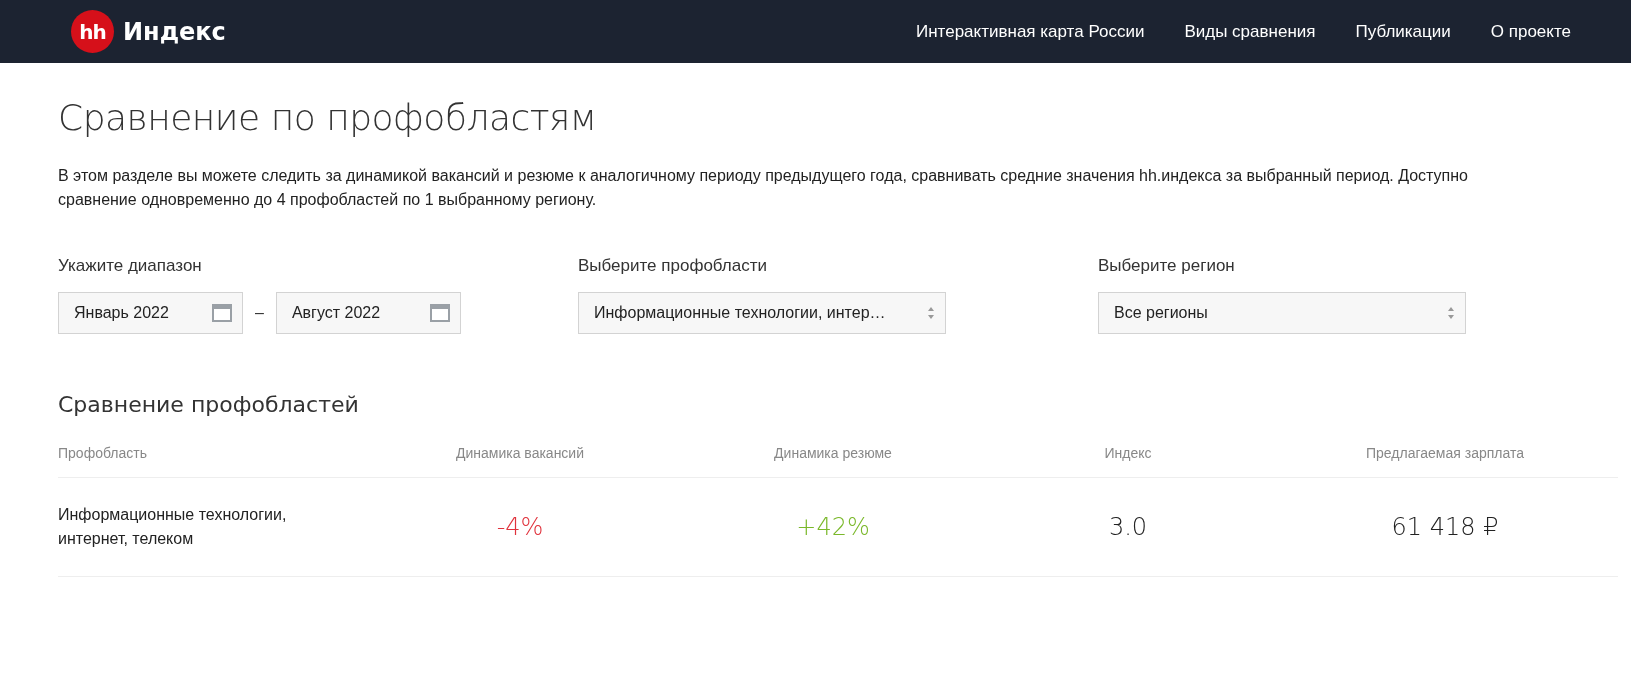 The height and width of the screenshot is (675, 1631). Describe the element at coordinates (173, 527) in the screenshot. I see `profarea-cell-text: Информационные технологии, интернет, телеком` at that location.